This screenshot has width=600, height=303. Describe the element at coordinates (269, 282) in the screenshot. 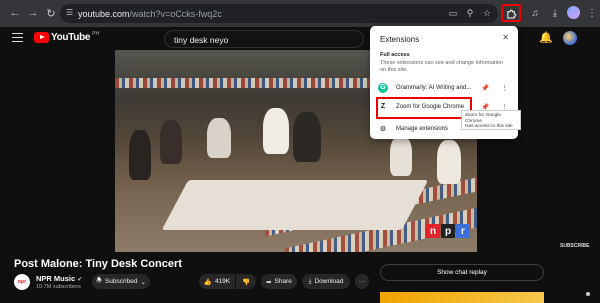

I see `share-icon: ➦` at that location.